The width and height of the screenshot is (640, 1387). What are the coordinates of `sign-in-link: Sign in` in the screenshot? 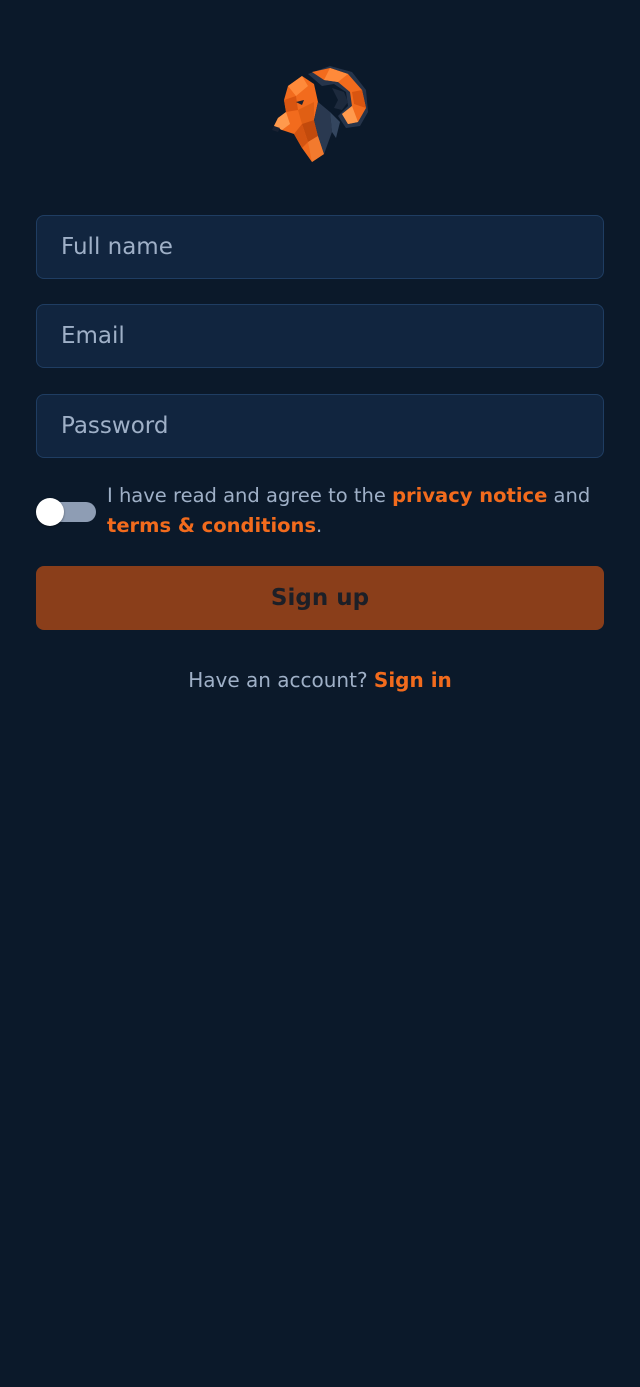 It's located at (413, 680).